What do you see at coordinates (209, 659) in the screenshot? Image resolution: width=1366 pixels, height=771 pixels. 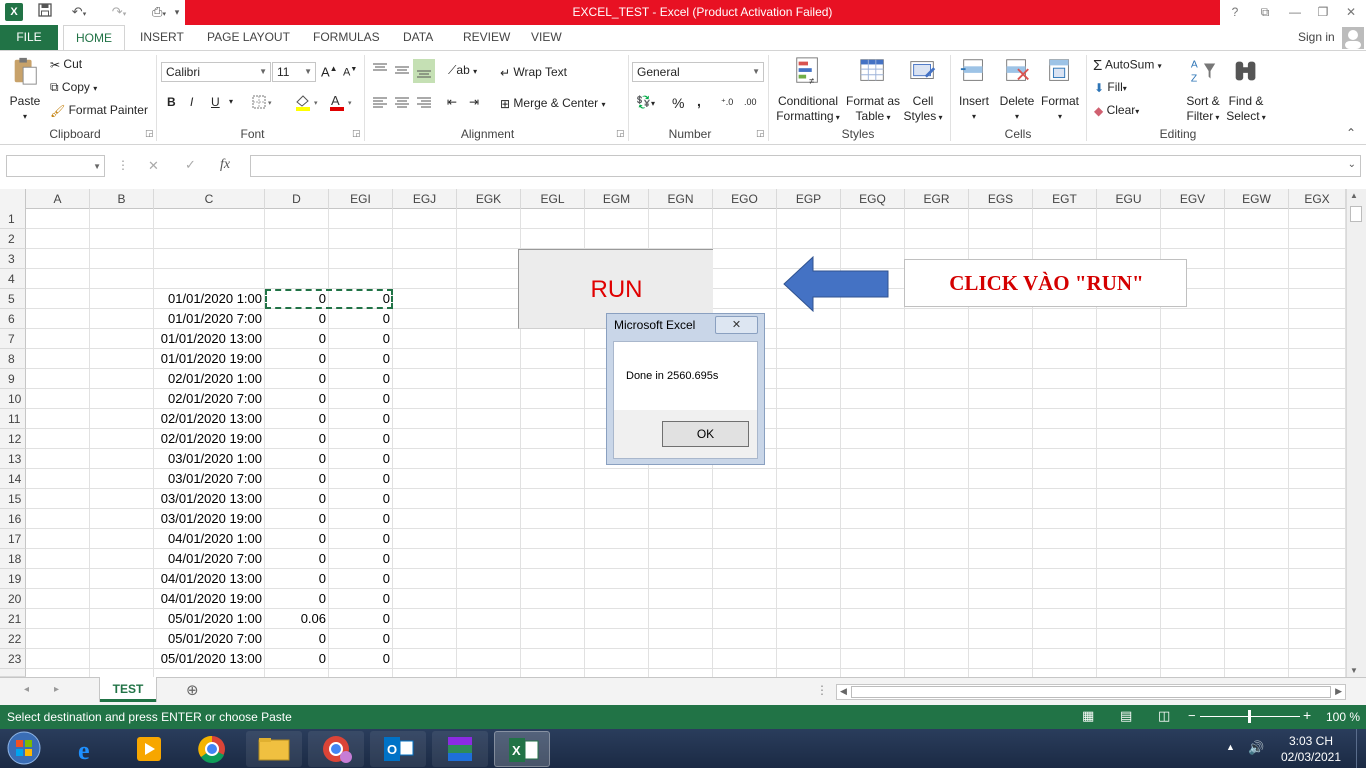 I see `cell: 05/01/2020 13:00` at bounding box center [209, 659].